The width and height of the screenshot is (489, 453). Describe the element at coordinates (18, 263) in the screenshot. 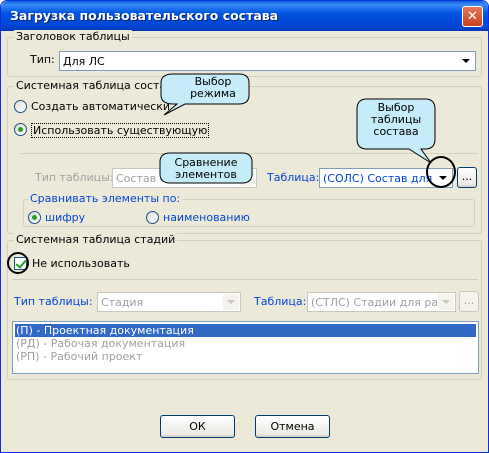

I see `highlight-circle-checkbox` at that location.